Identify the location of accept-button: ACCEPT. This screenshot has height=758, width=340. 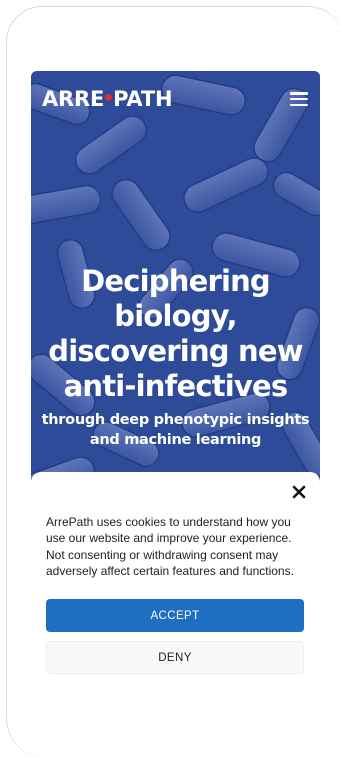
(175, 615).